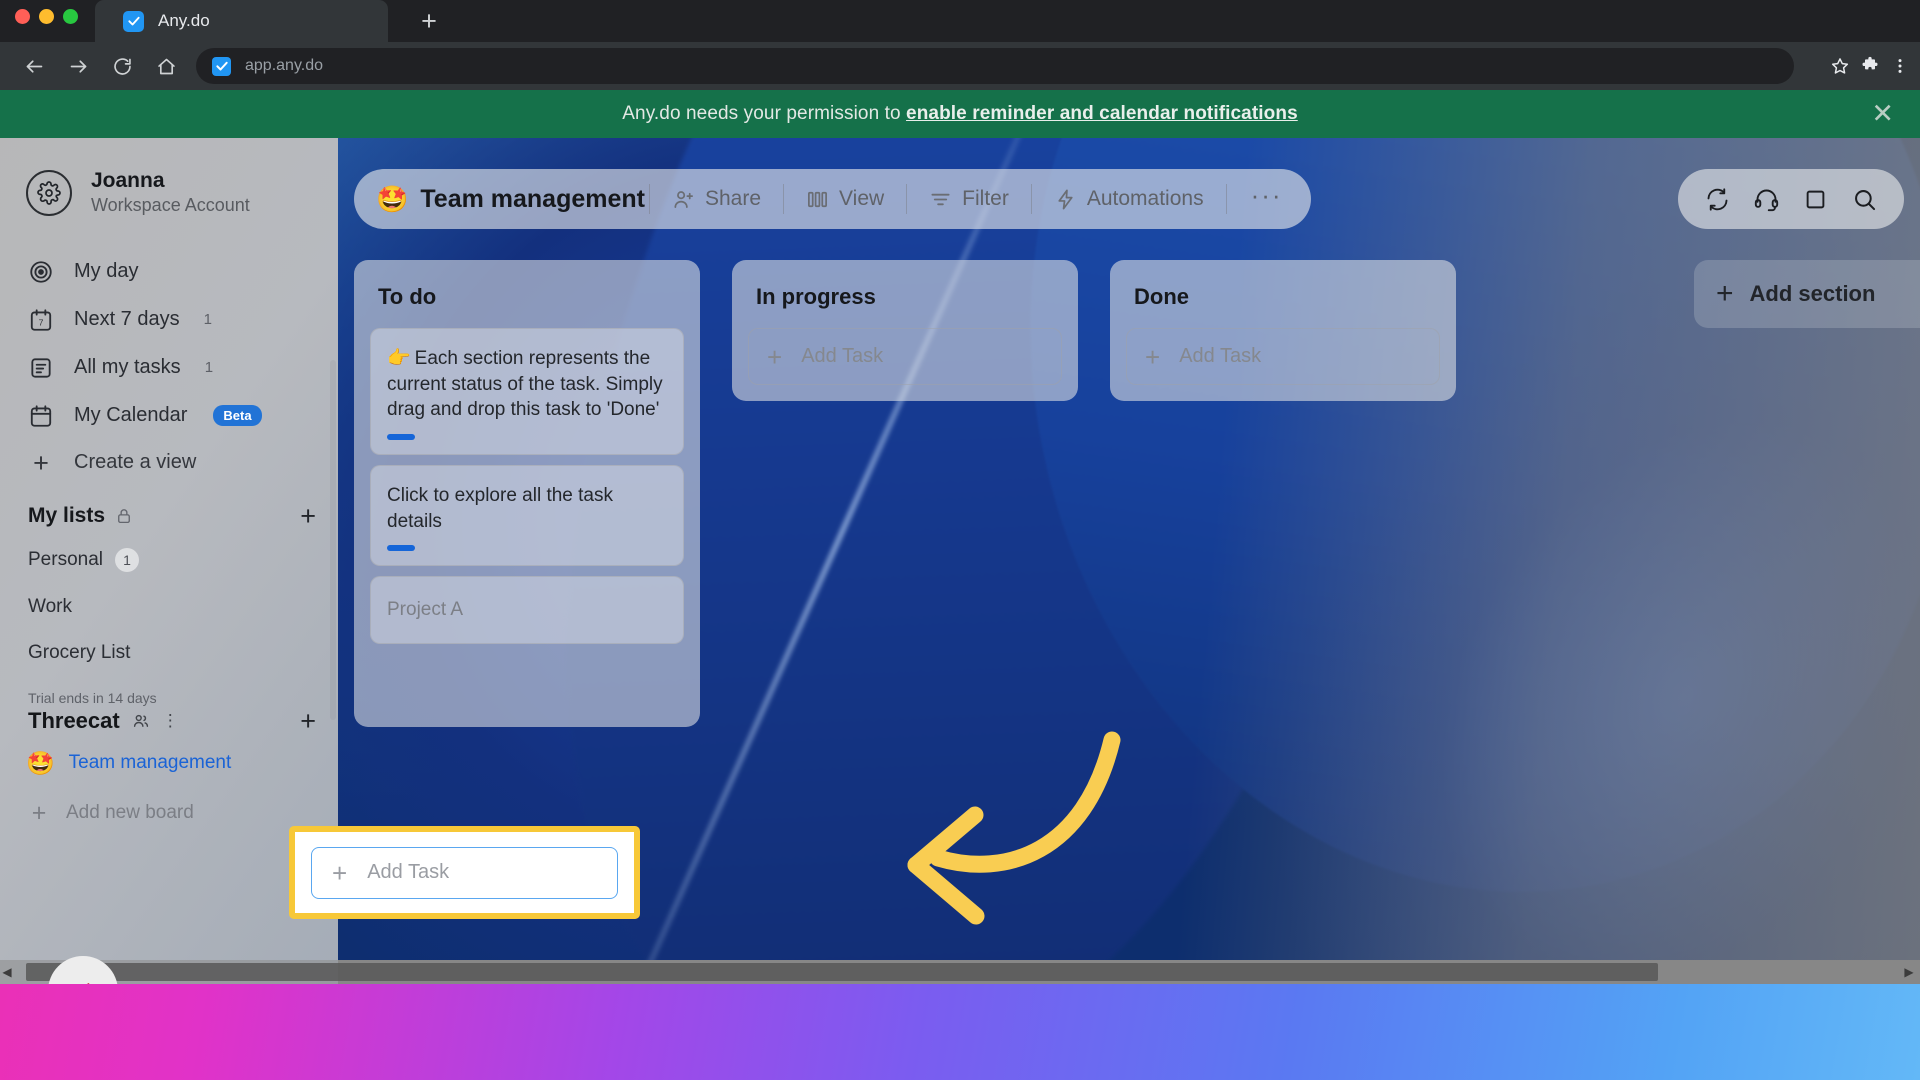 The height and width of the screenshot is (1080, 1920). I want to click on lightning-icon, so click(1065, 199).